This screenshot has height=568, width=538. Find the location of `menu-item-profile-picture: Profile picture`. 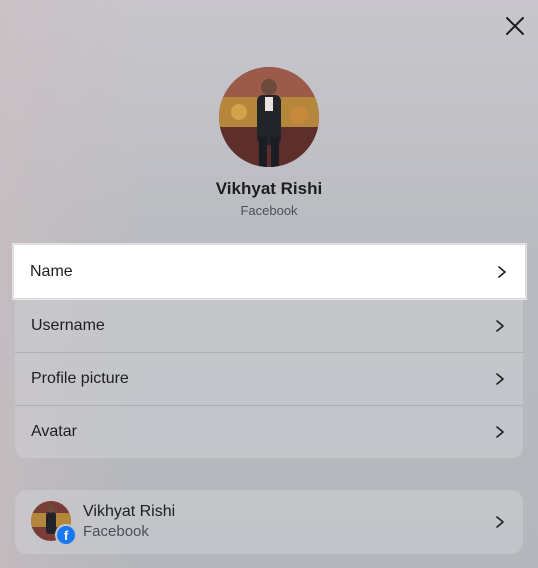

menu-item-profile-picture: Profile picture is located at coordinates (269, 378).